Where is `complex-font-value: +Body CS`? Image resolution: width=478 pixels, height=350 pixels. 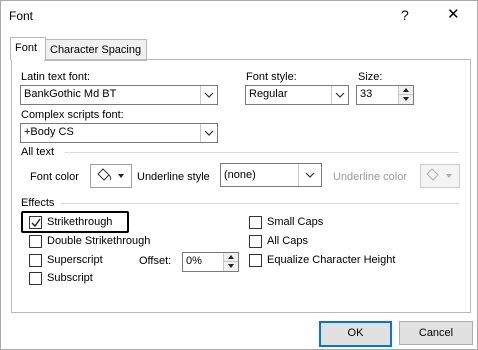
complex-font-value: +Body CS is located at coordinates (49, 132).